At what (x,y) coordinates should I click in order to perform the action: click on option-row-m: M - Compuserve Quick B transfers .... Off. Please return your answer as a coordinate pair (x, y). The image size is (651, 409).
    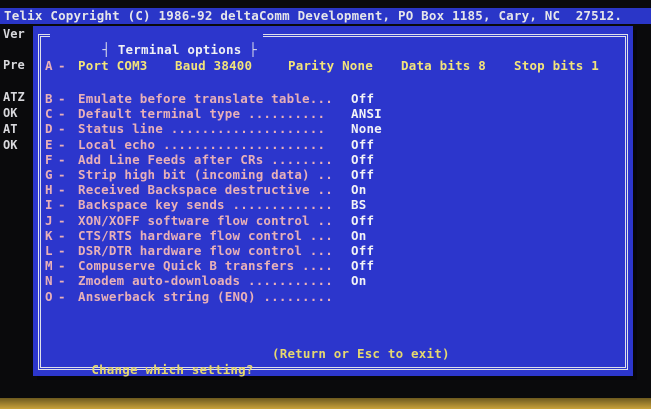
    Looking at the image, I should click on (325, 266).